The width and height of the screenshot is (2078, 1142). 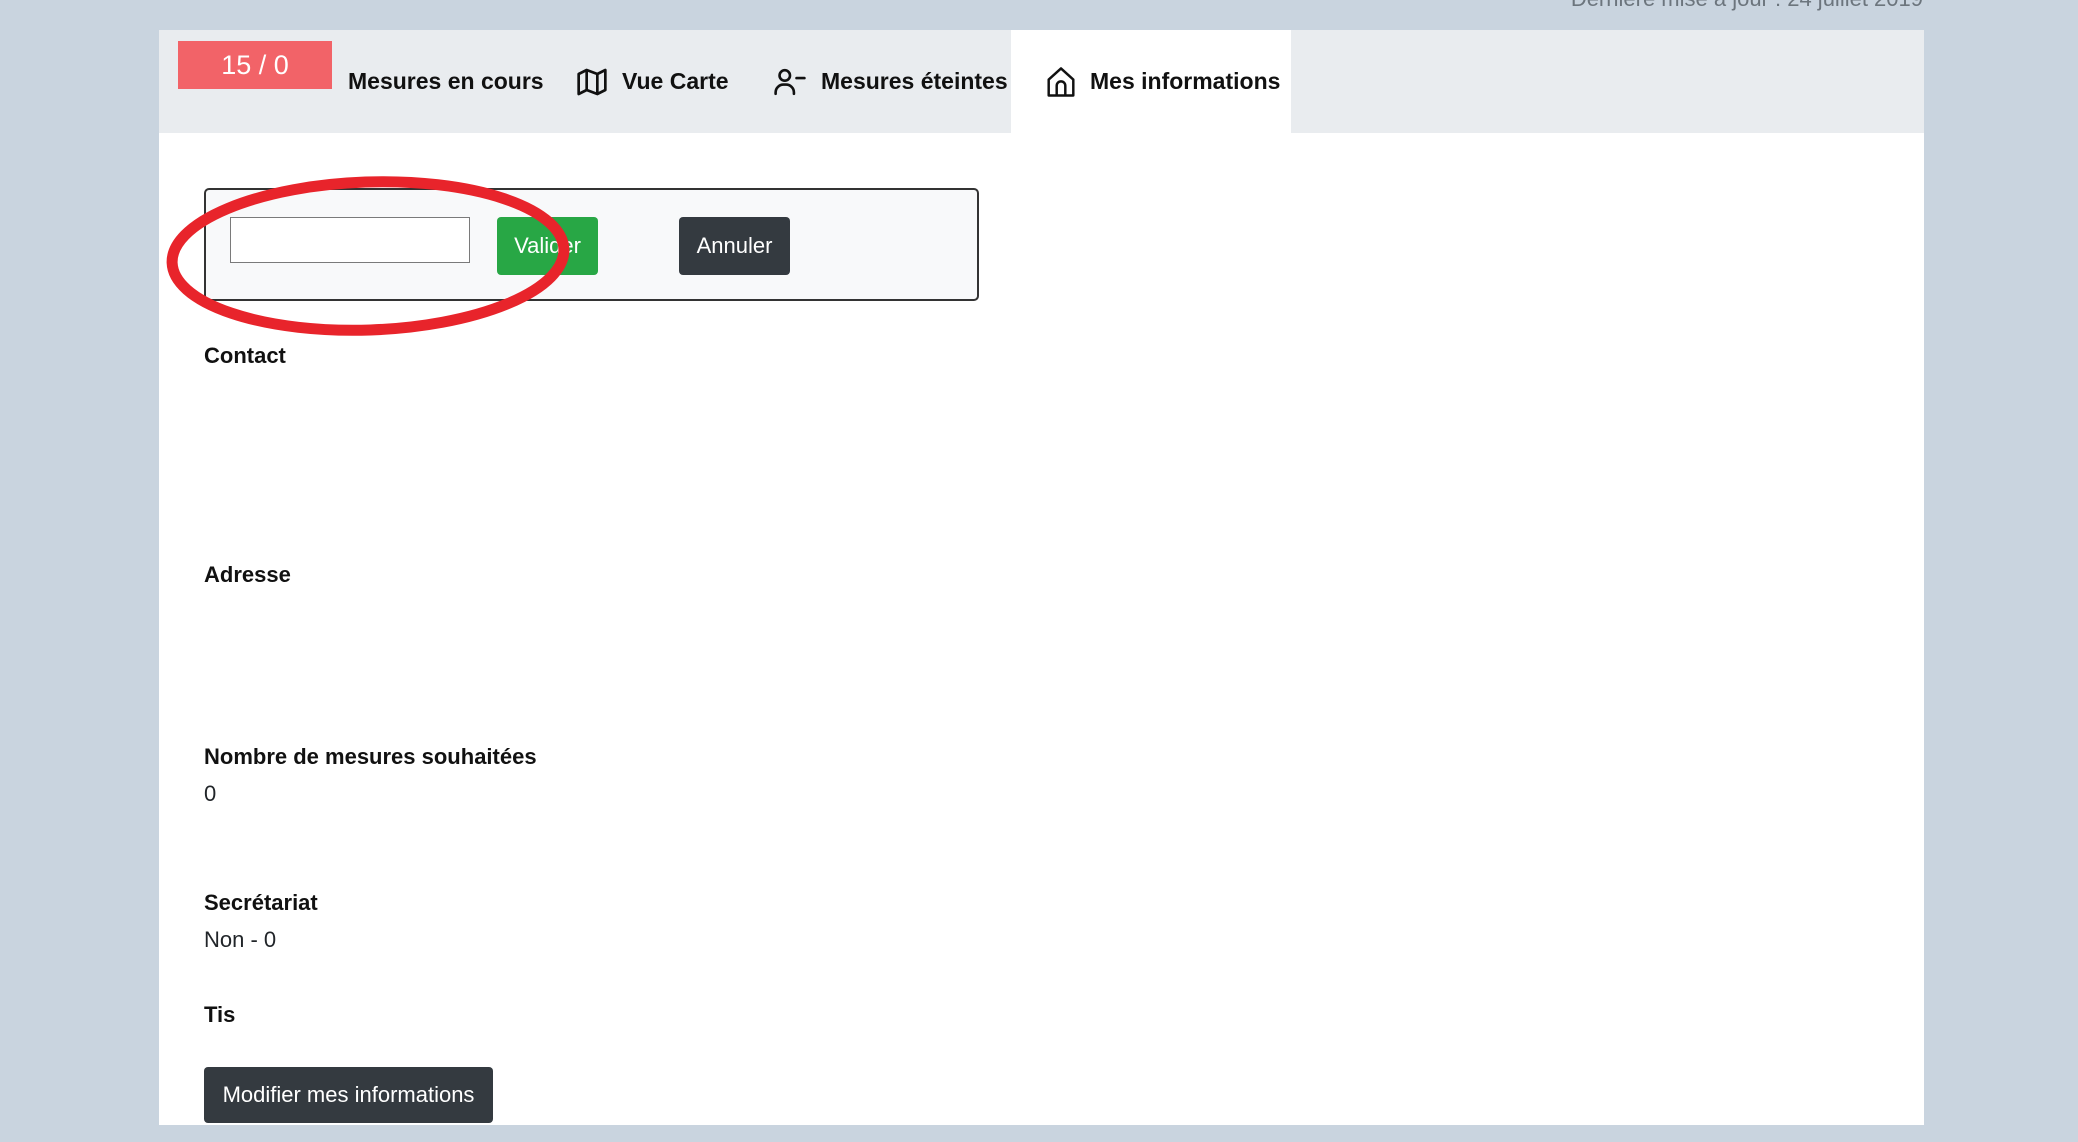 I want to click on tab-label: Mesures éteintes, so click(x=914, y=81).